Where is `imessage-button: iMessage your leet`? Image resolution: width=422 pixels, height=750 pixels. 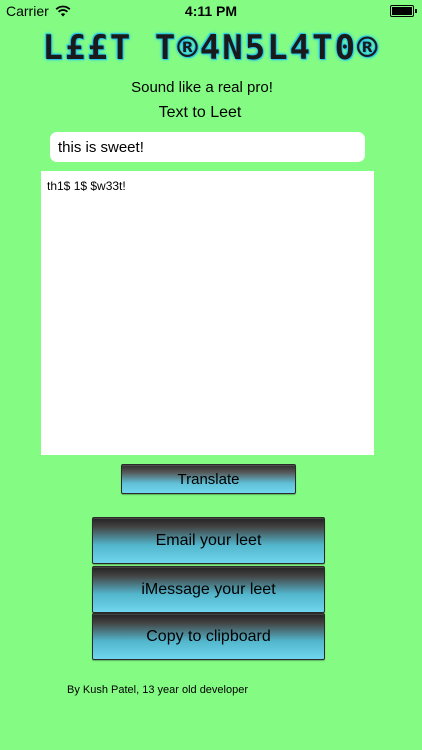 imessage-button: iMessage your leet is located at coordinates (208, 589).